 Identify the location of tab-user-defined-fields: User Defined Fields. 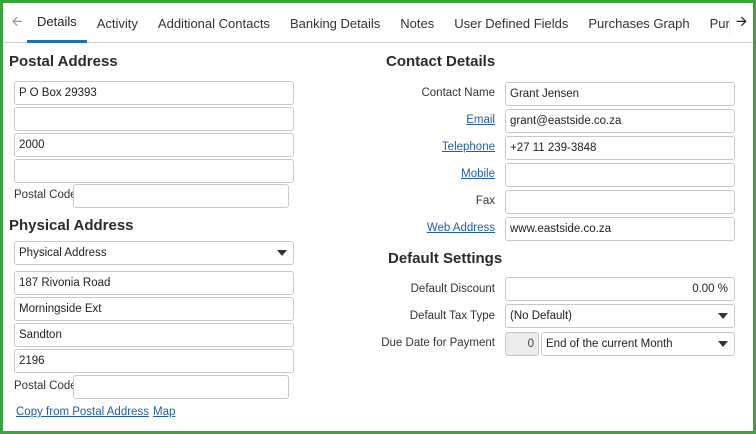
(511, 23).